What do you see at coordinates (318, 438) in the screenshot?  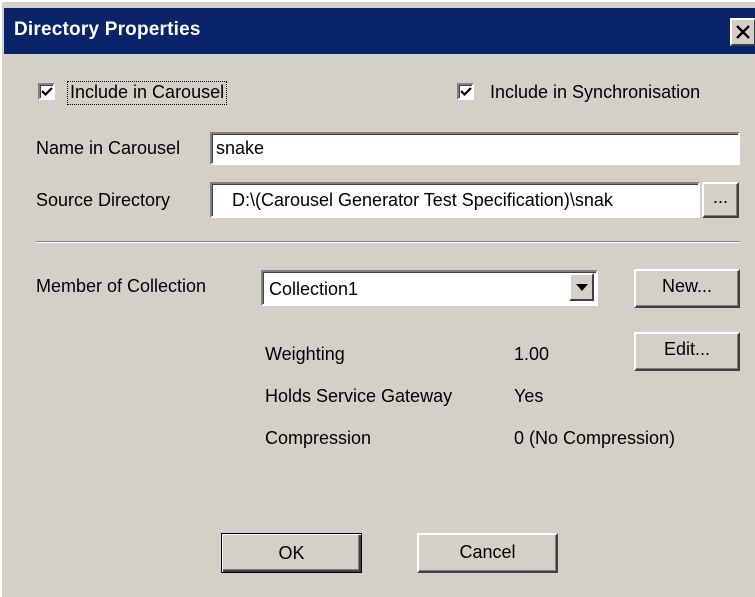 I see `compression-label: Compression` at bounding box center [318, 438].